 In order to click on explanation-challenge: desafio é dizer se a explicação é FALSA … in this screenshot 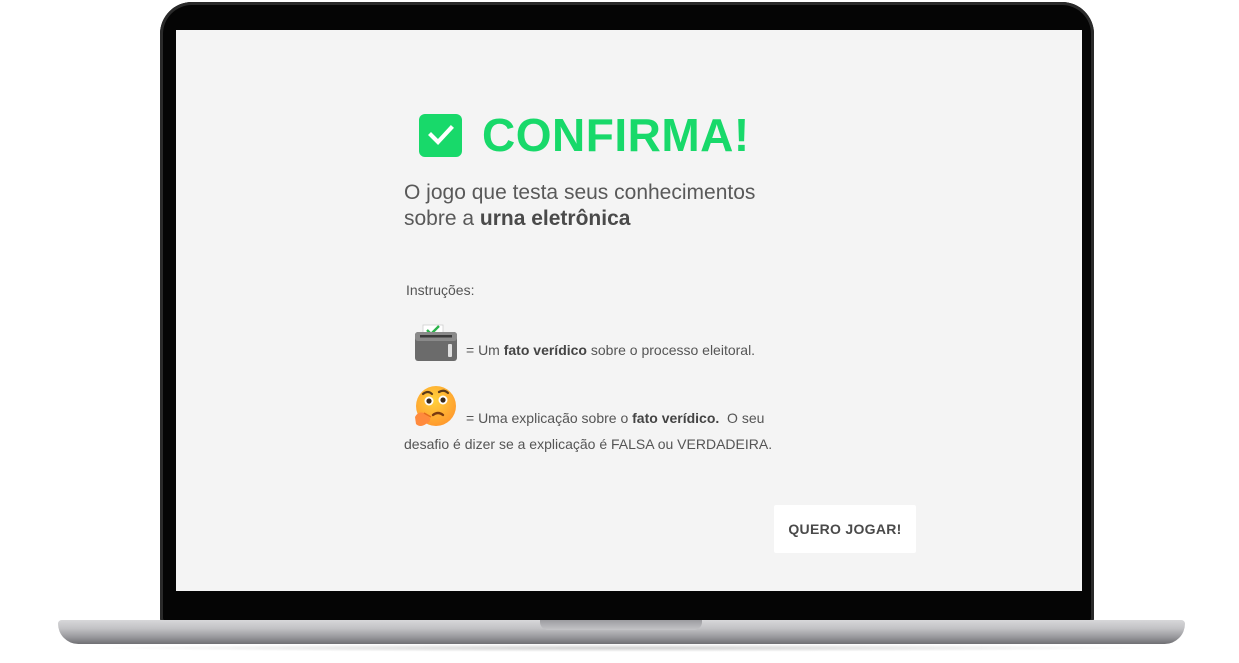, I will do `click(588, 444)`.